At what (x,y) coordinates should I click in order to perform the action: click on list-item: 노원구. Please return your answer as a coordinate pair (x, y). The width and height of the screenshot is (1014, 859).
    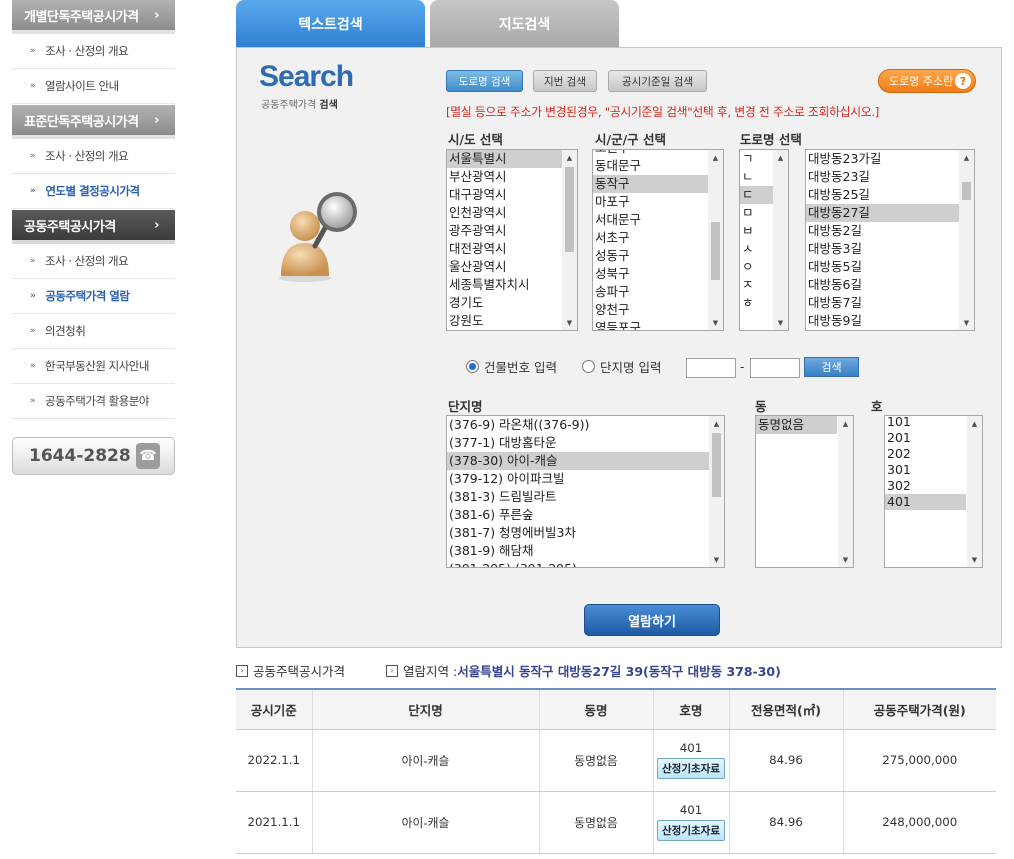
    Looking at the image, I should click on (658, 153).